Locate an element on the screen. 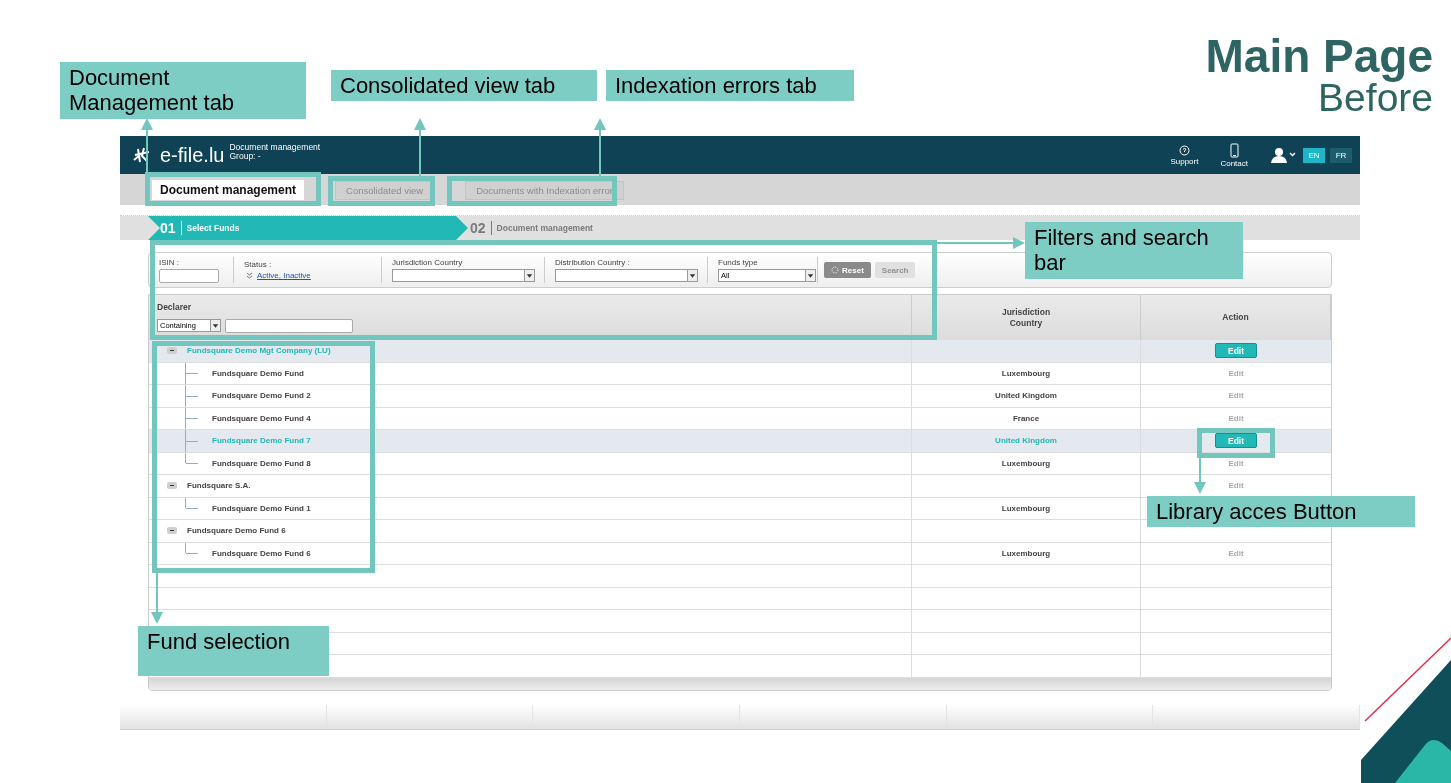 This screenshot has width=1451, height=783. callout-label: Library acces Button is located at coordinates (1281, 512).